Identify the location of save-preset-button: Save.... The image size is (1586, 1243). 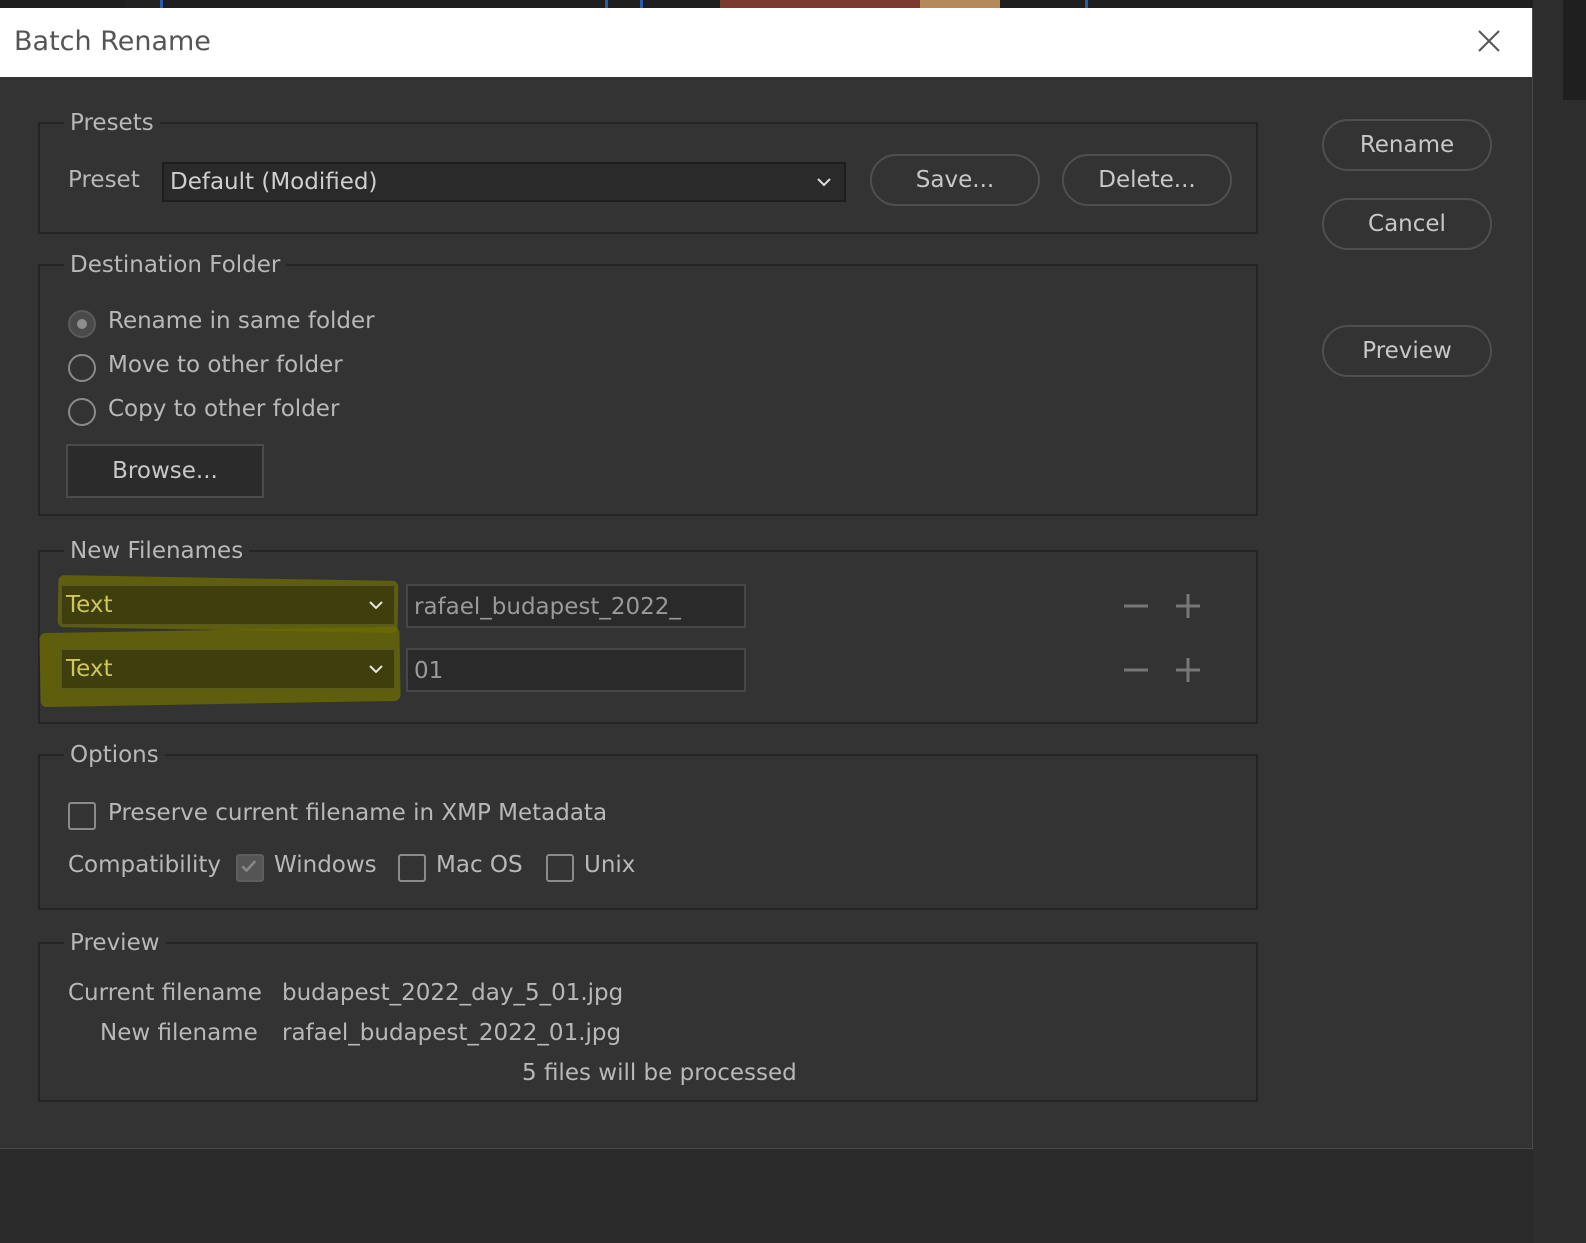
(955, 180).